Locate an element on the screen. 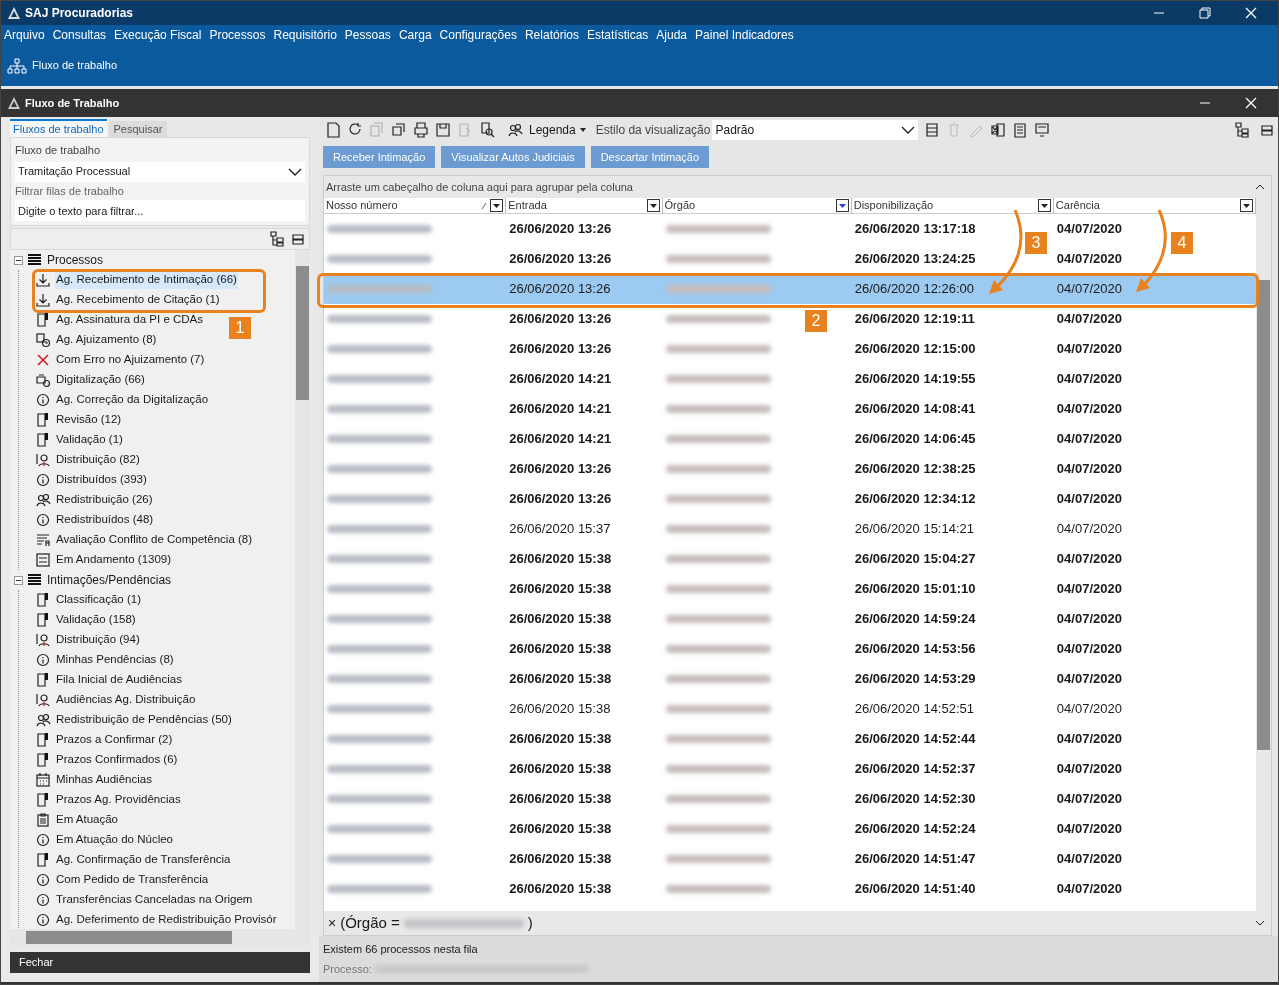  tree-group: Processos is located at coordinates (75, 260).